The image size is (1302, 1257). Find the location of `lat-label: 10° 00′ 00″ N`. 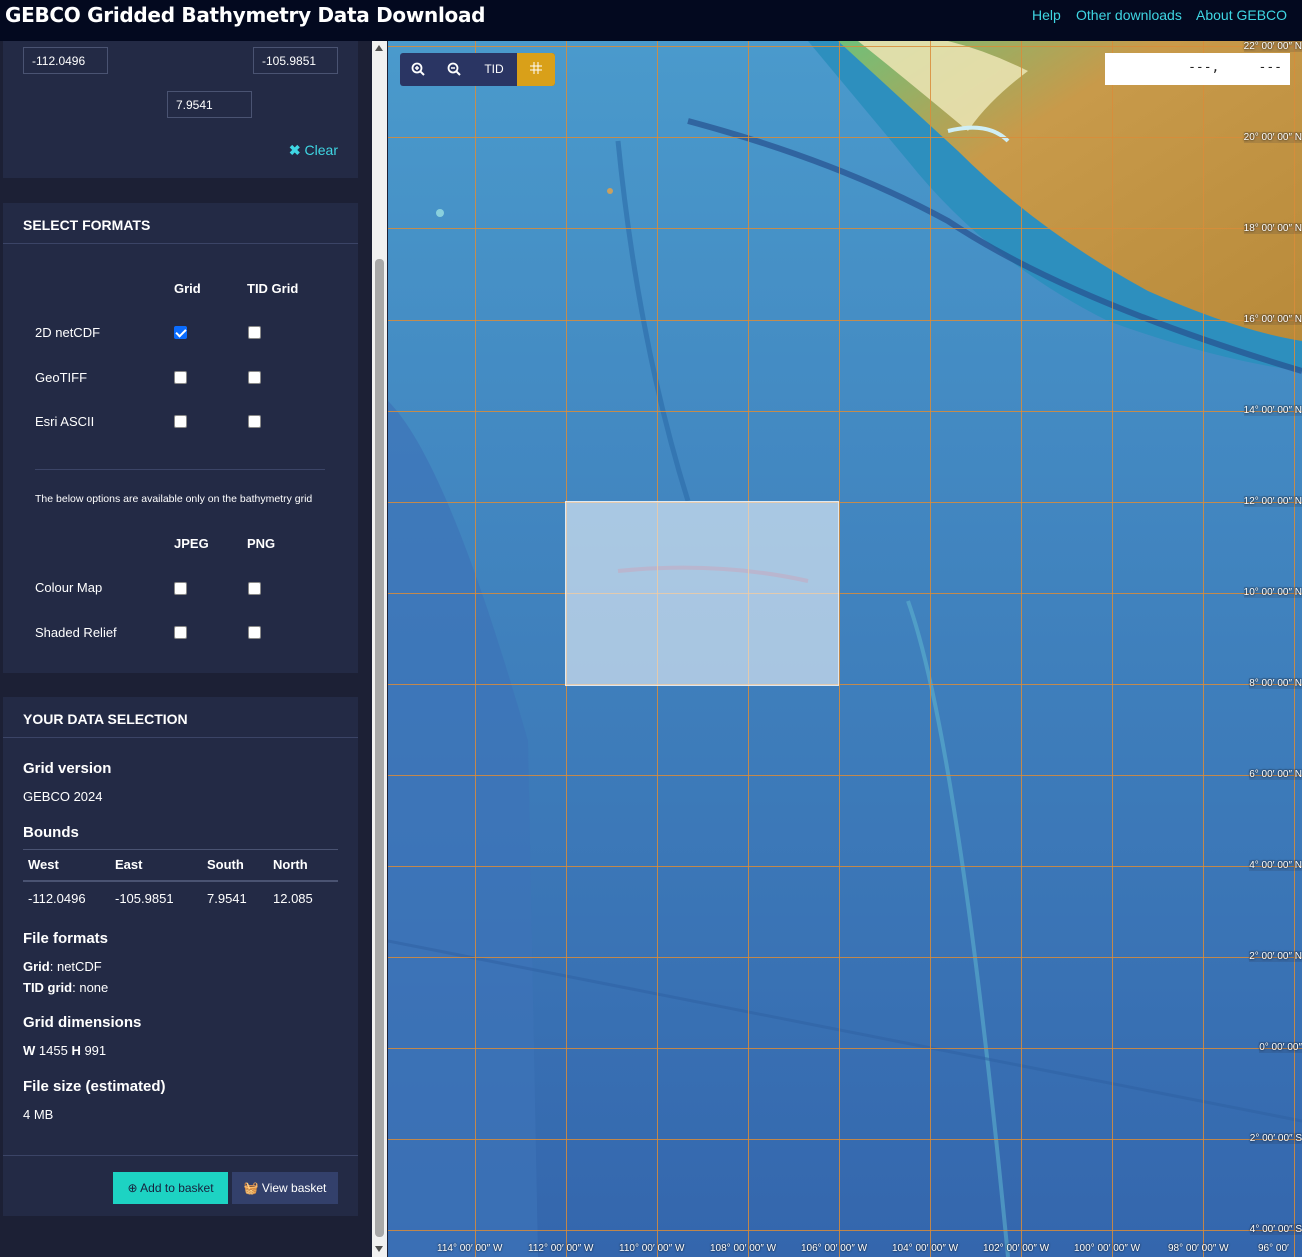

lat-label: 10° 00′ 00″ N is located at coordinates (1272, 592).